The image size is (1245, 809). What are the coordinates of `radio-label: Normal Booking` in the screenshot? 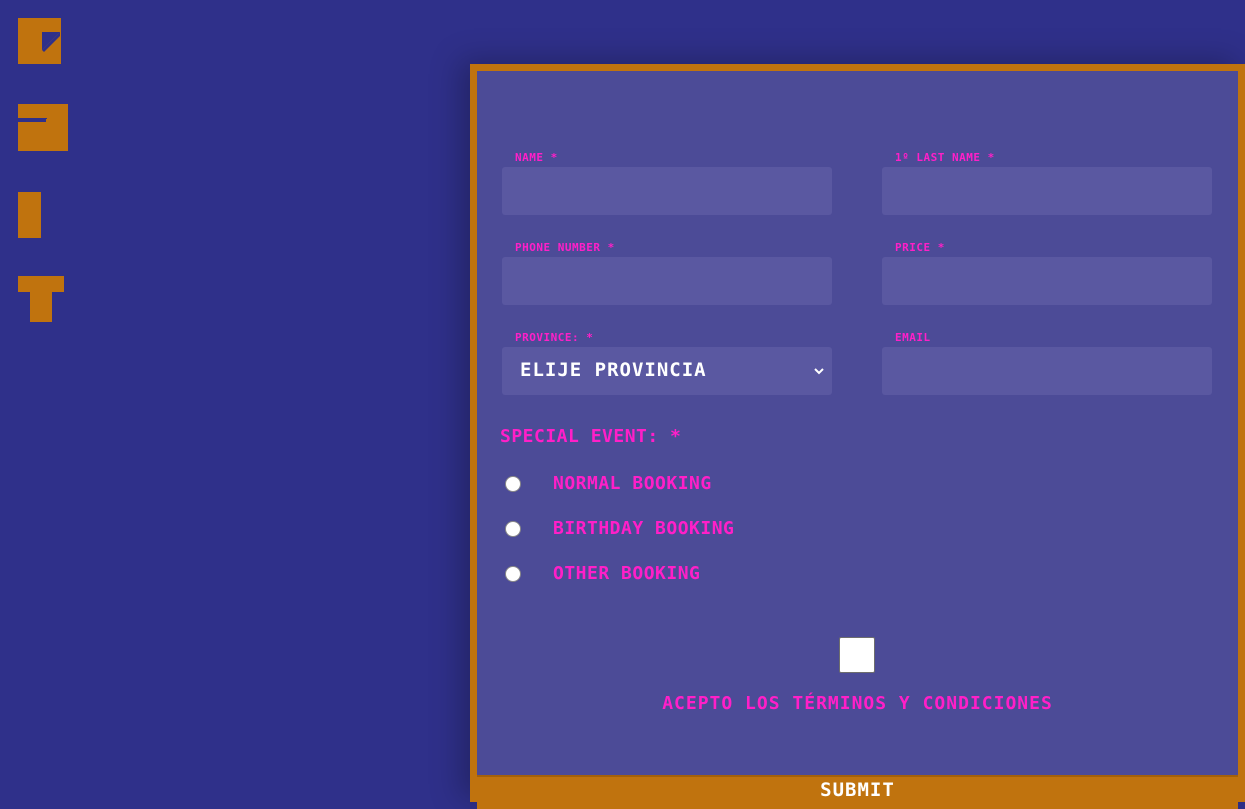 It's located at (632, 483).